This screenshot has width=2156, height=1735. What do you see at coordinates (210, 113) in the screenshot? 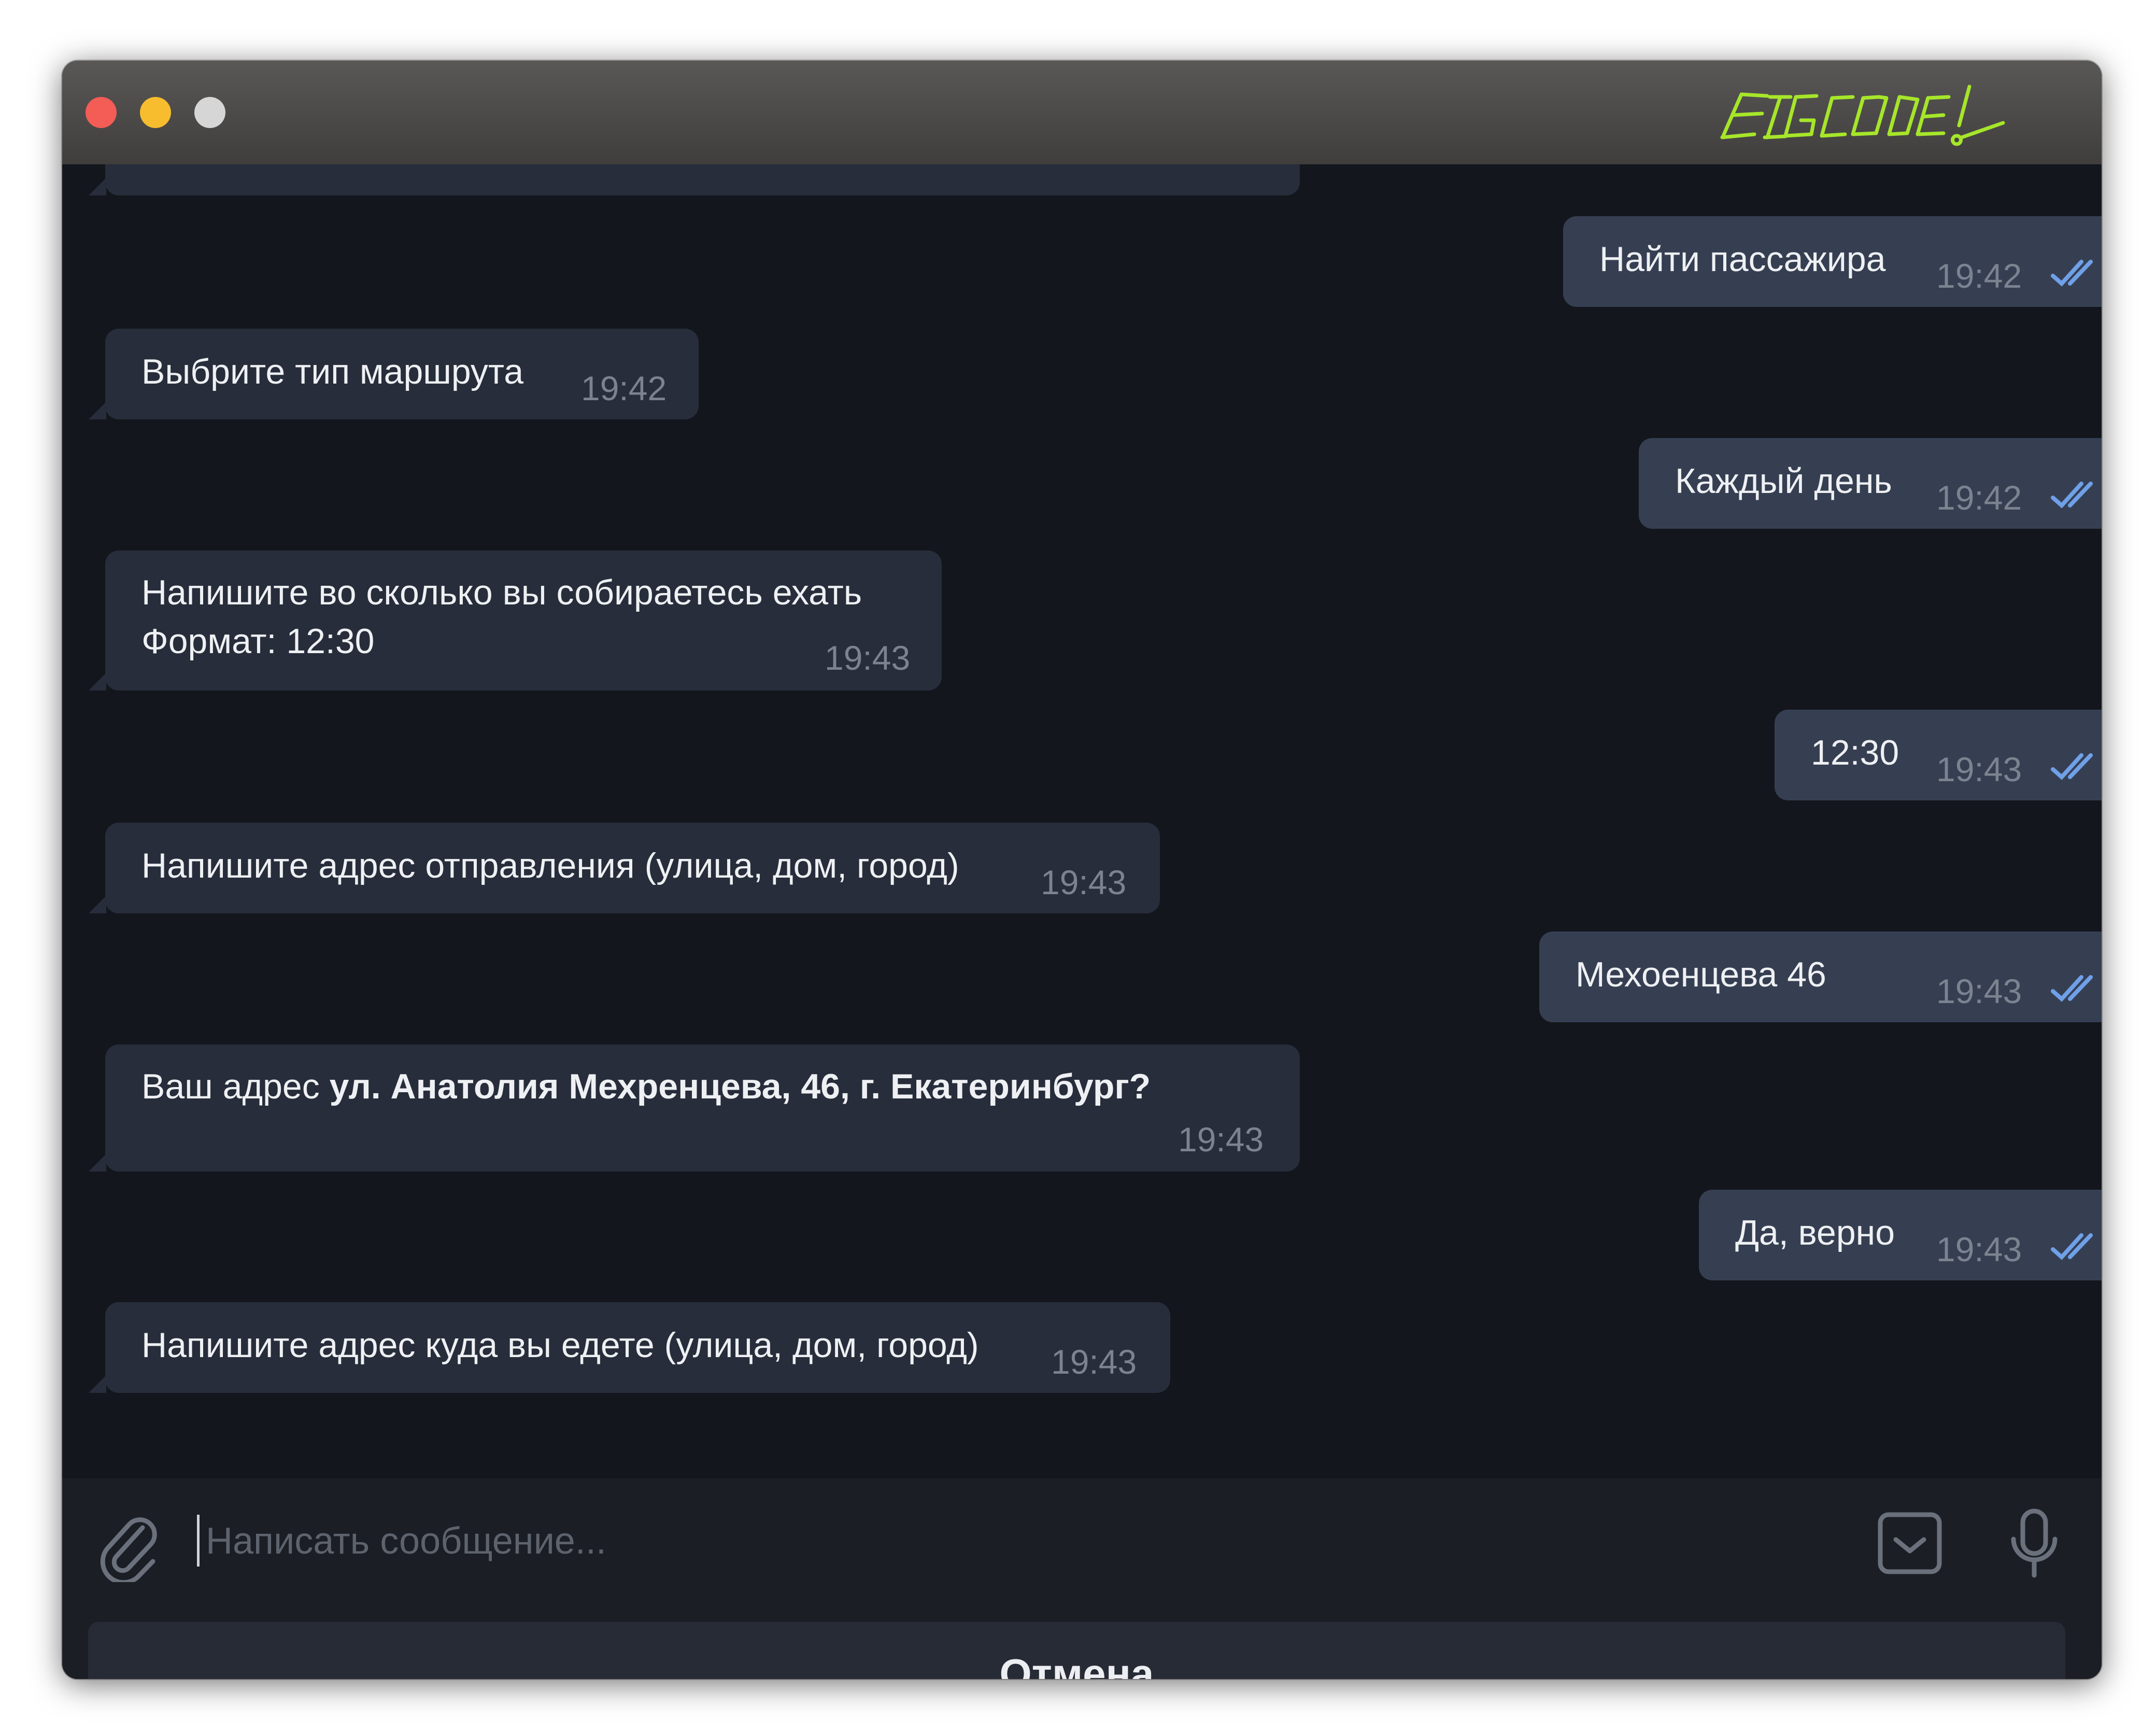
I see `maximize-window-button` at bounding box center [210, 113].